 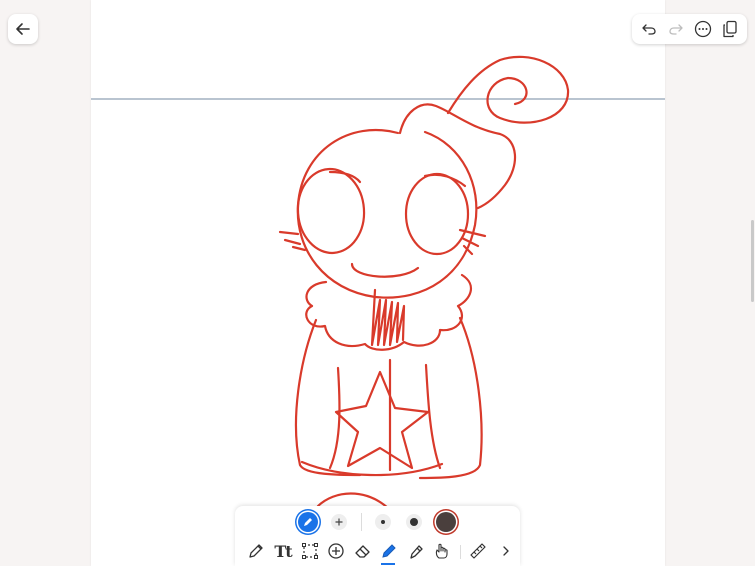 I want to click on ruler-icon, so click(x=478, y=551).